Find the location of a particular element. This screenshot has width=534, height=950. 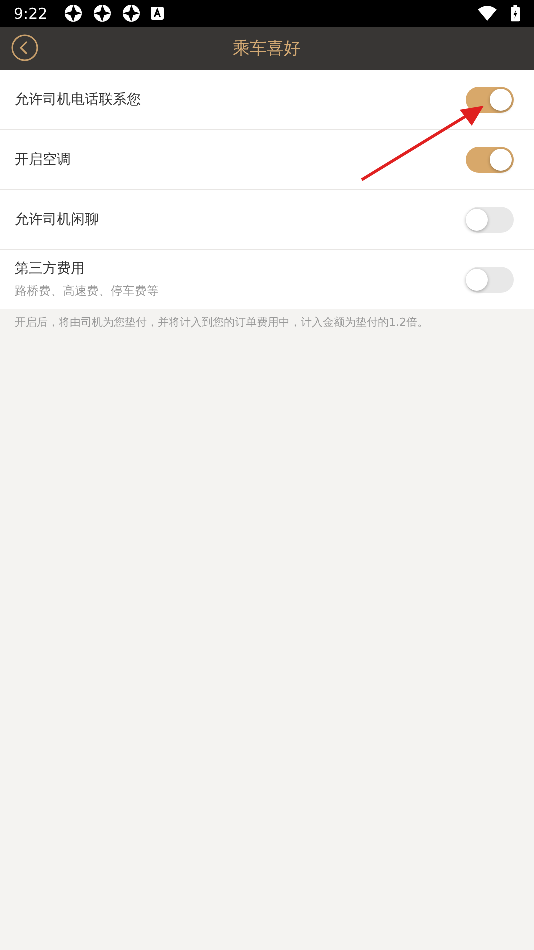

status-time: 9:22 is located at coordinates (31, 13).